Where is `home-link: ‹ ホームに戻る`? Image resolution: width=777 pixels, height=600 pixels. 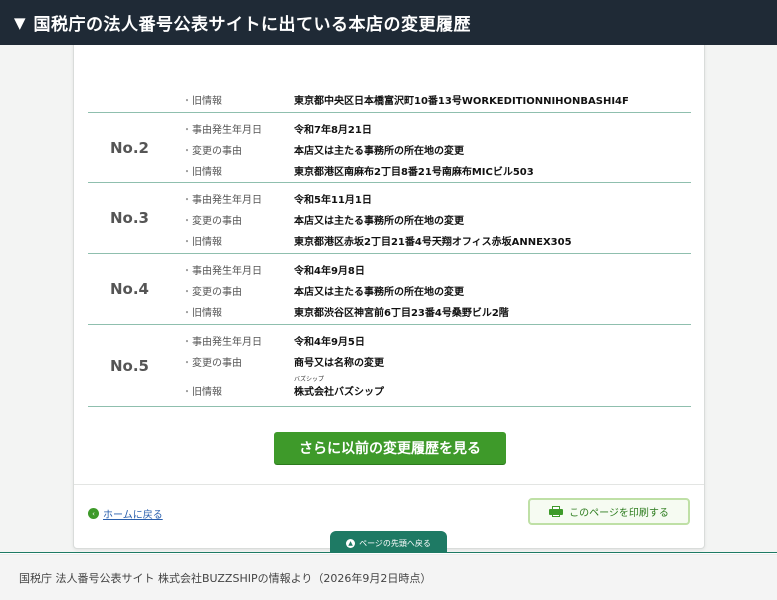 home-link: ‹ ホームに戻る is located at coordinates (125, 513).